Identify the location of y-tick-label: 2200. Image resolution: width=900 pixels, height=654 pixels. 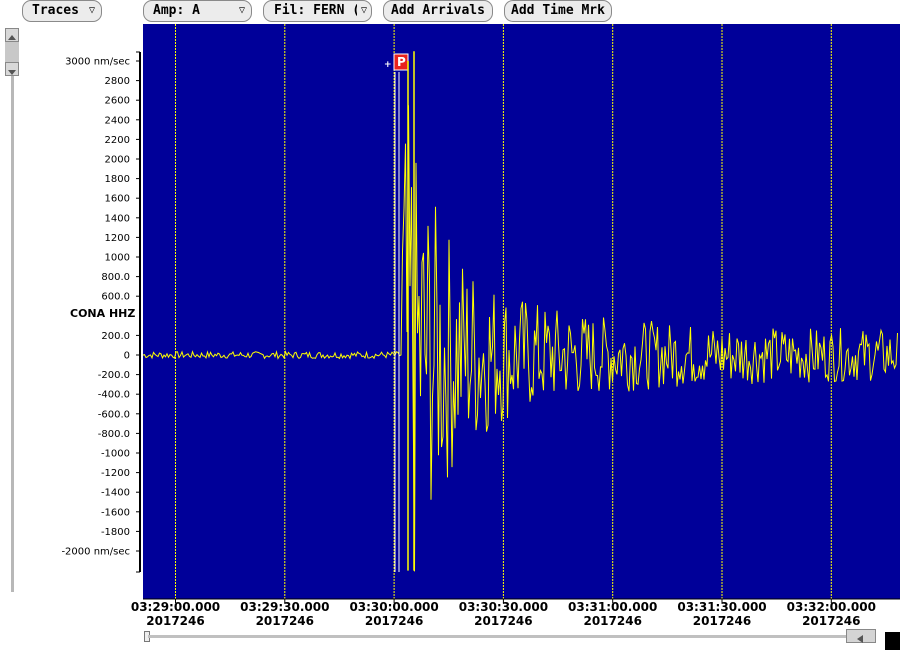
(117, 140).